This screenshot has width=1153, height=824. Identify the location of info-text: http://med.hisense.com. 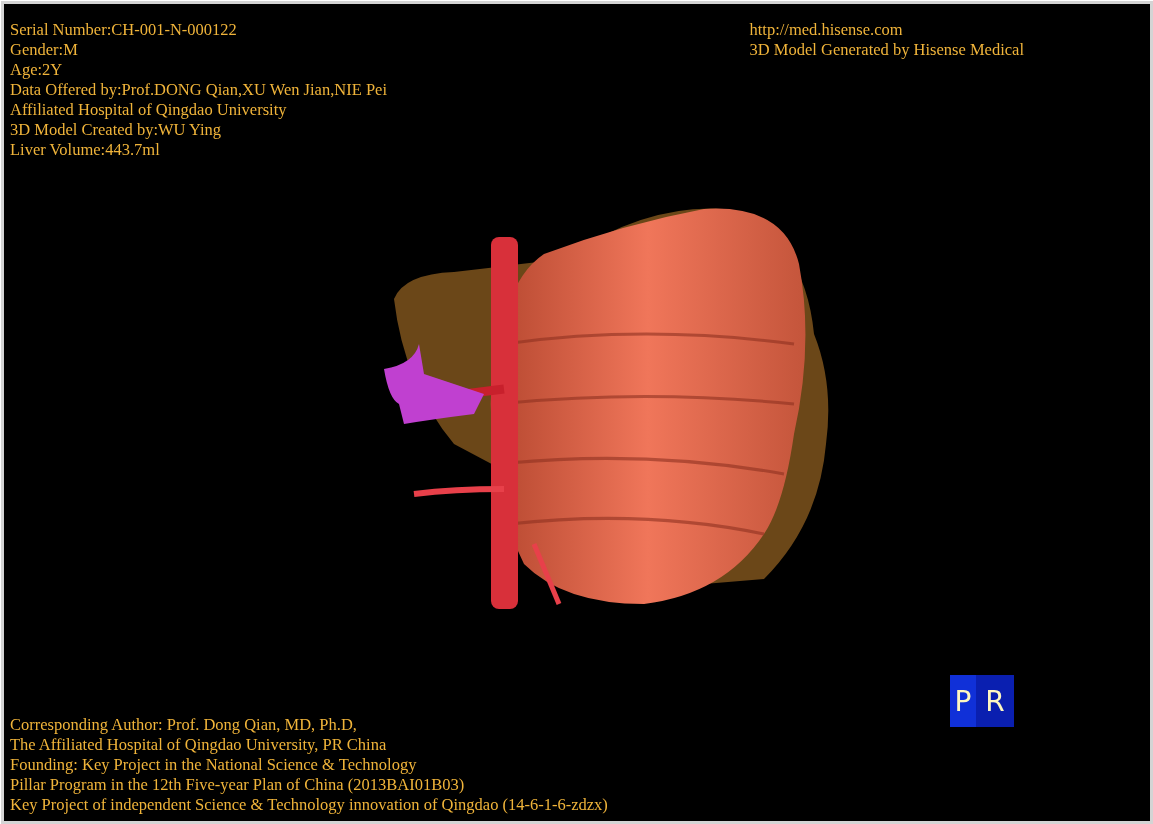
(826, 30).